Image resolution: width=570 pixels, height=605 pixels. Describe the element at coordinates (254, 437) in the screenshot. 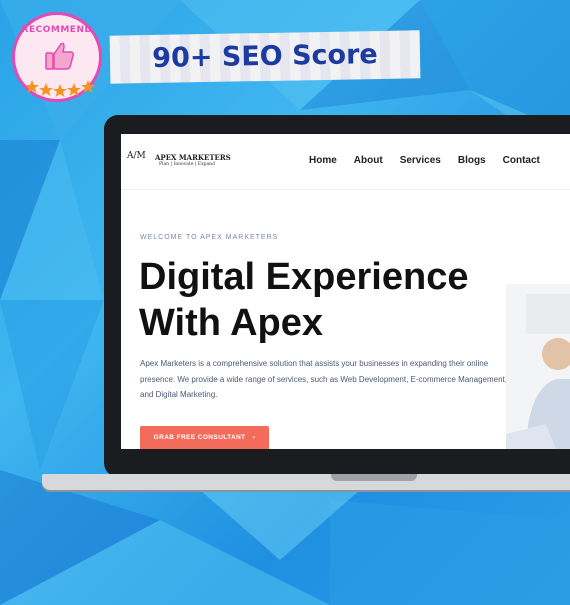

I see `chevron-right-icon: ›` at that location.